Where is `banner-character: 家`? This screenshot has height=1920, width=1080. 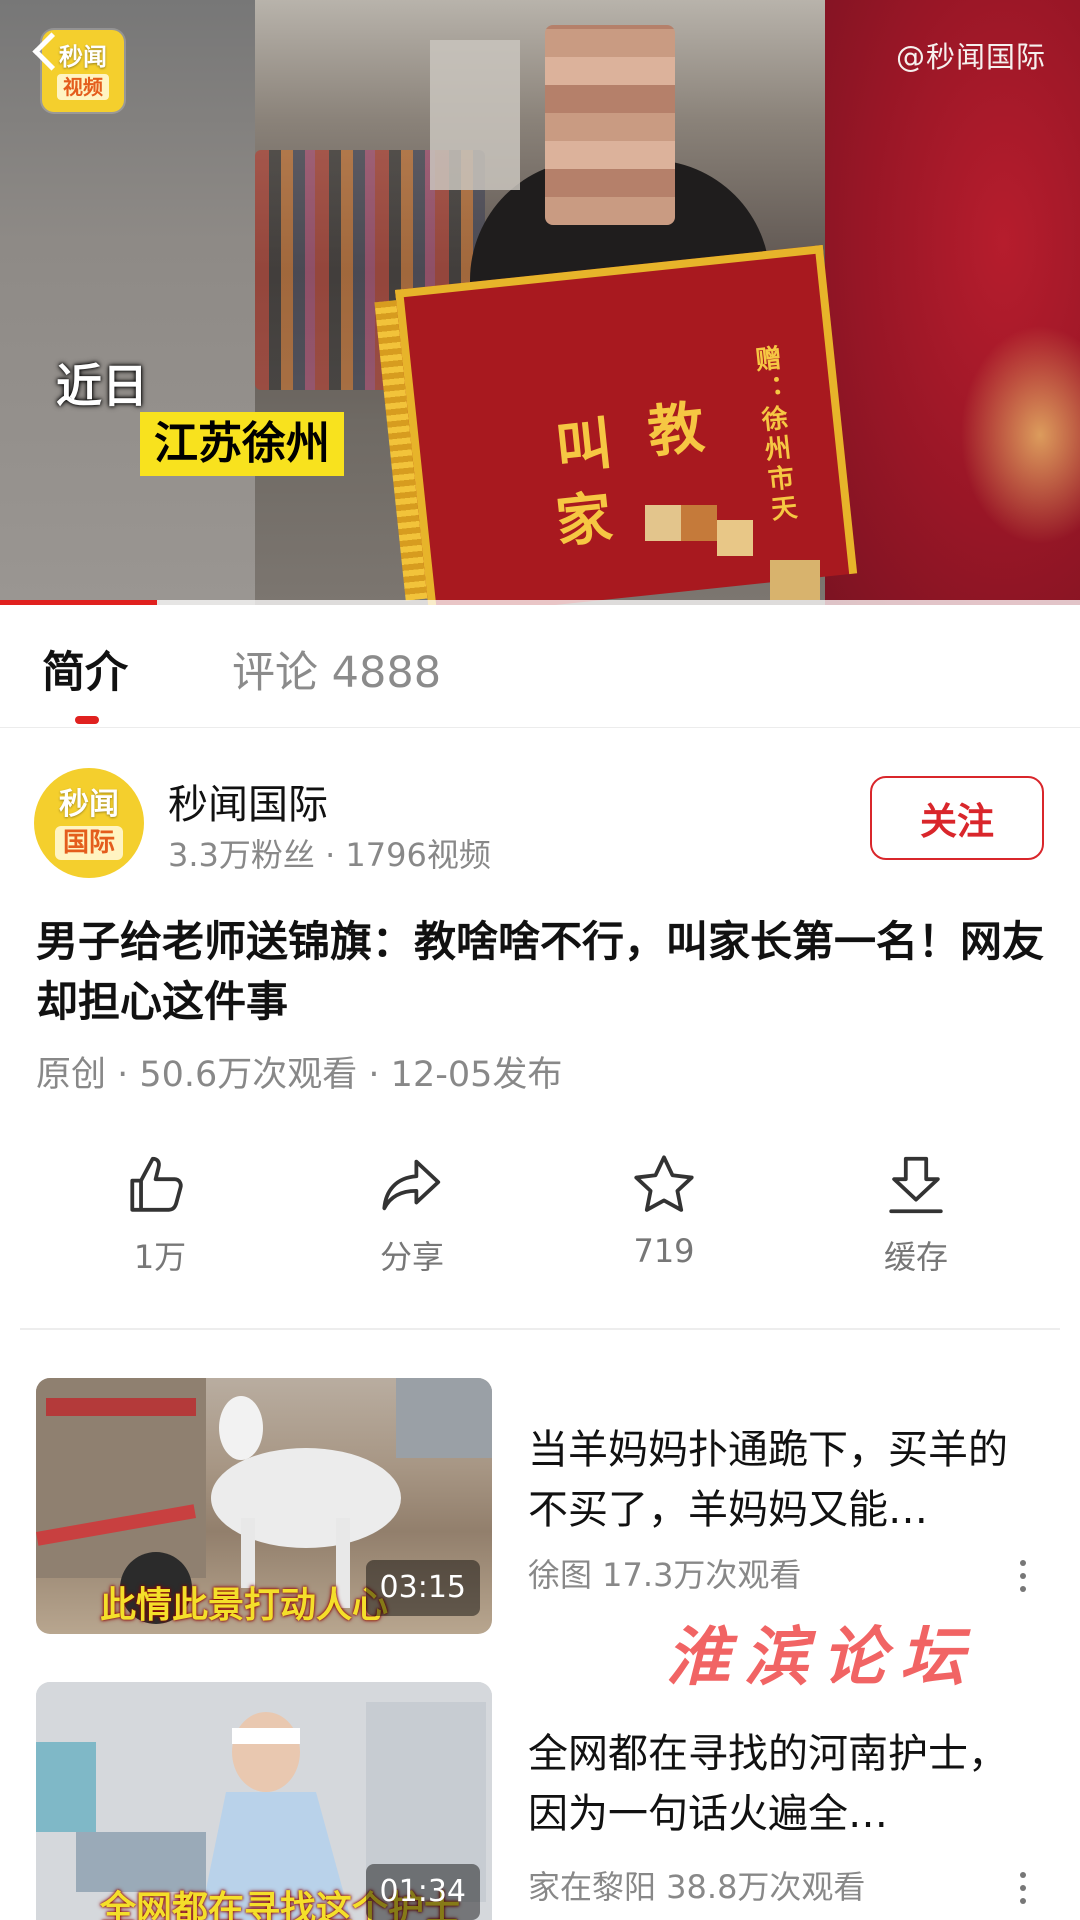
banner-character: 家 is located at coordinates (584, 520).